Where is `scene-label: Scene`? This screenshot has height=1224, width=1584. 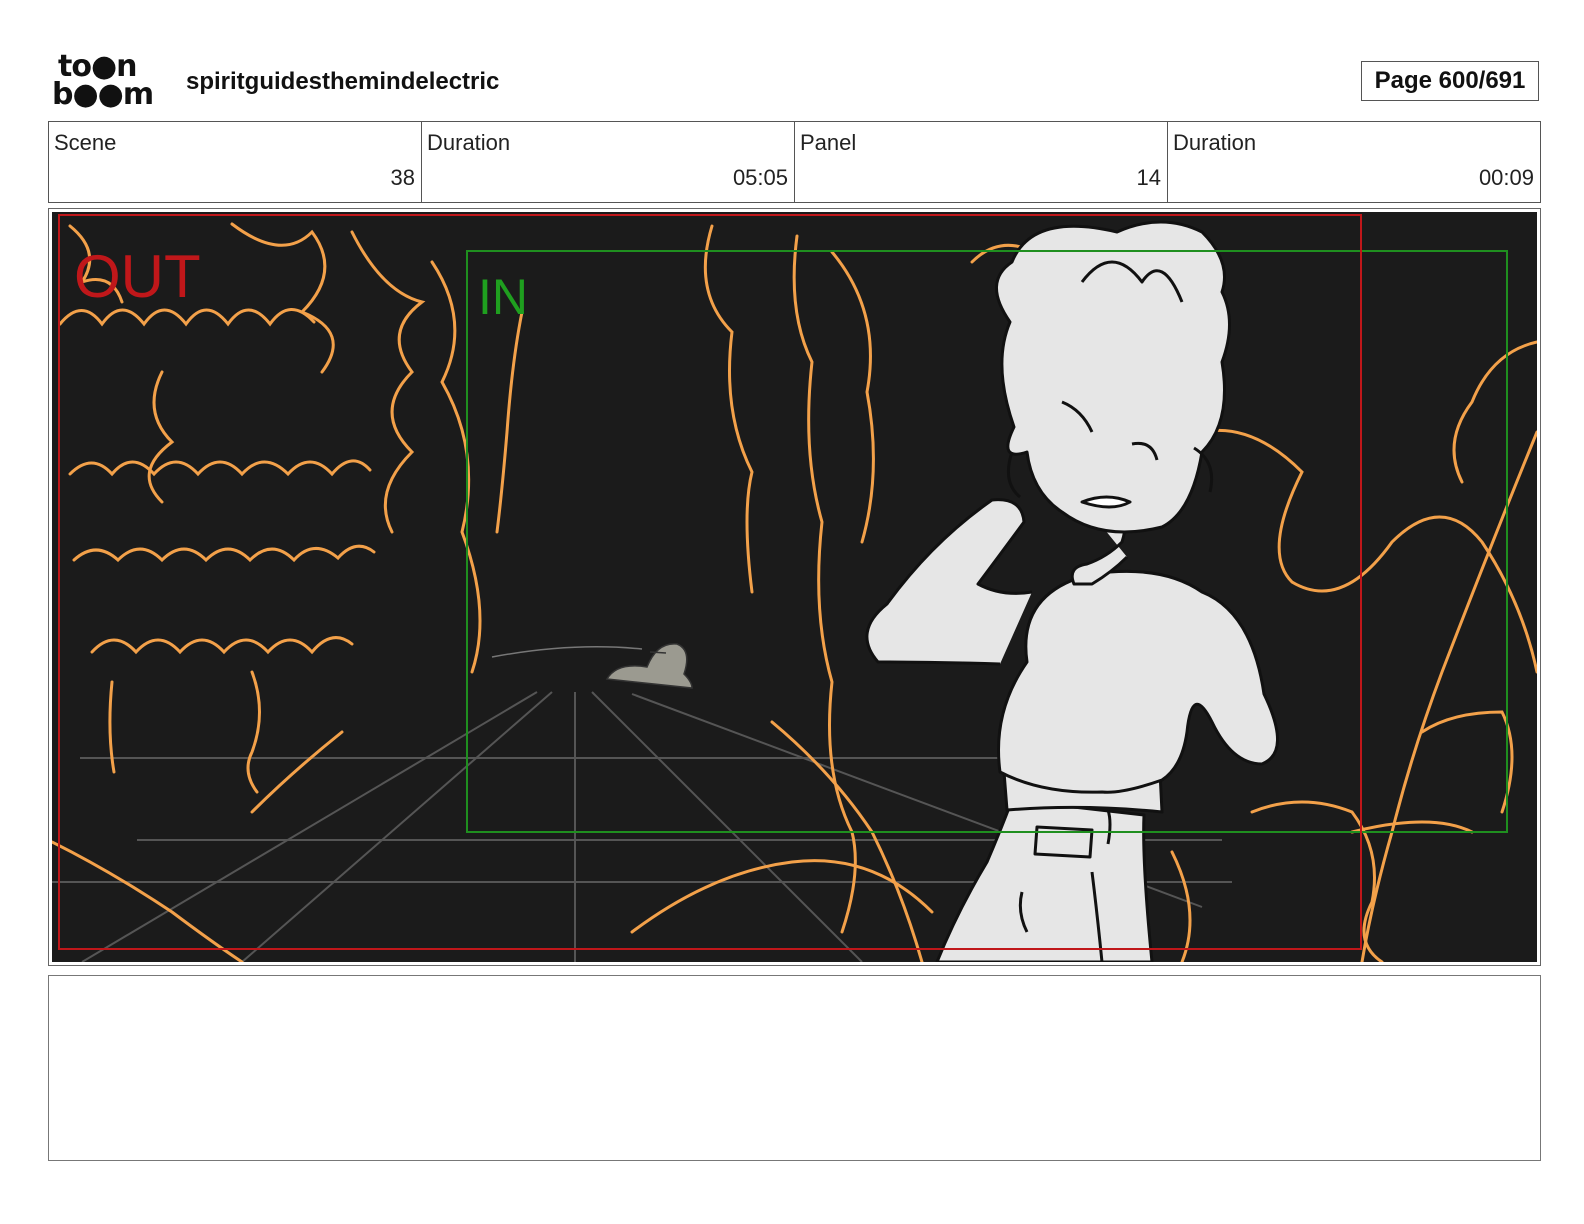
scene-label: Scene is located at coordinates (85, 142).